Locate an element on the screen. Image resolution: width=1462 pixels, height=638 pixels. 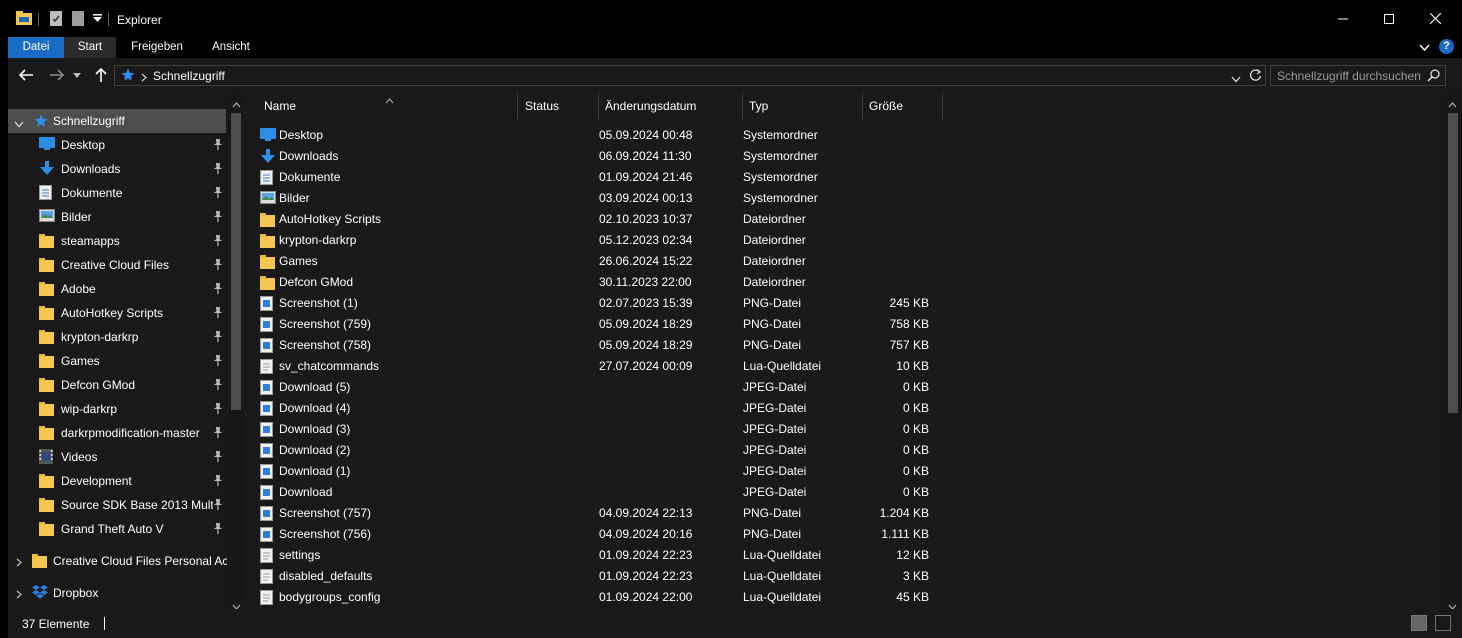
table-row: Download (2) JPEG-Datei 0 KB is located at coordinates (598, 450).